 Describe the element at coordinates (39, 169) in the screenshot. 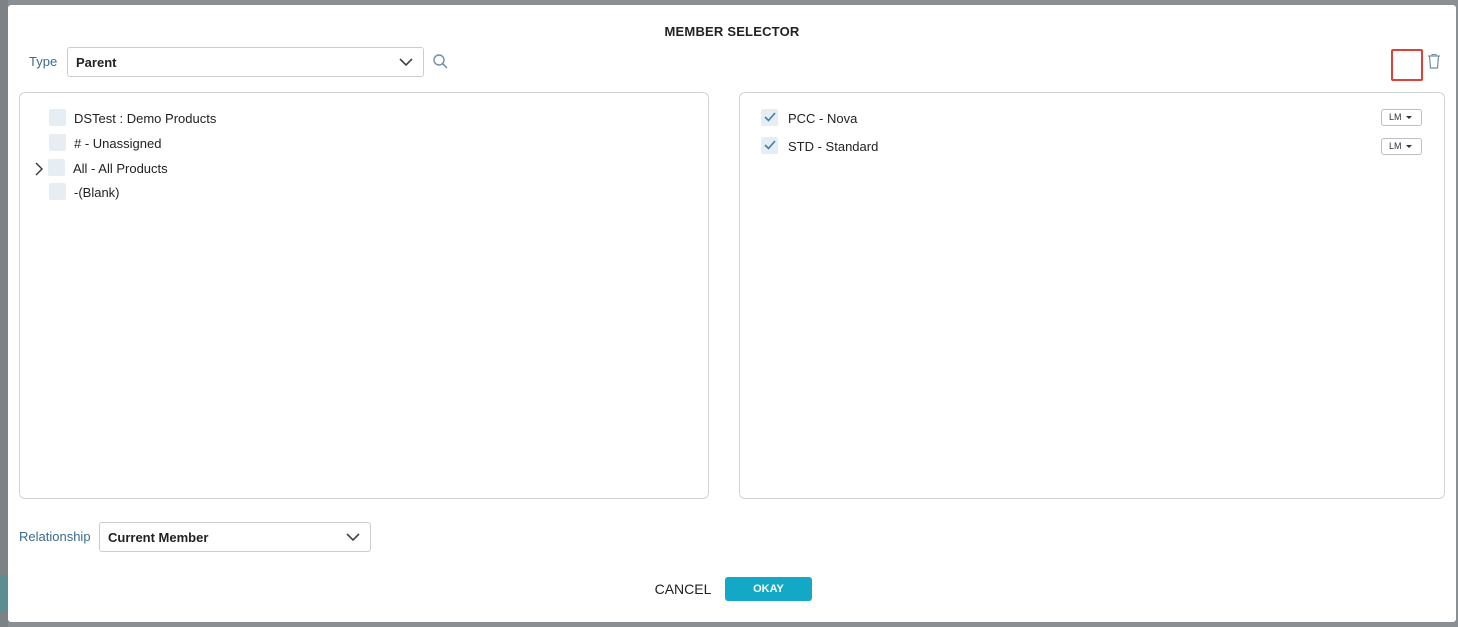

I see `chevron-right-icon` at that location.